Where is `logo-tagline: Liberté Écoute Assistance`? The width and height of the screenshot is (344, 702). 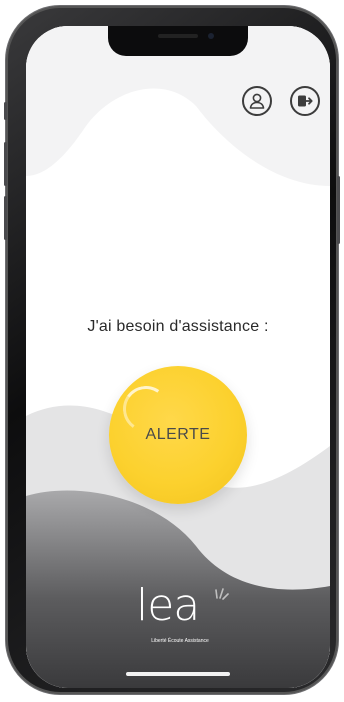 logo-tagline: Liberté Écoute Assistance is located at coordinates (180, 641).